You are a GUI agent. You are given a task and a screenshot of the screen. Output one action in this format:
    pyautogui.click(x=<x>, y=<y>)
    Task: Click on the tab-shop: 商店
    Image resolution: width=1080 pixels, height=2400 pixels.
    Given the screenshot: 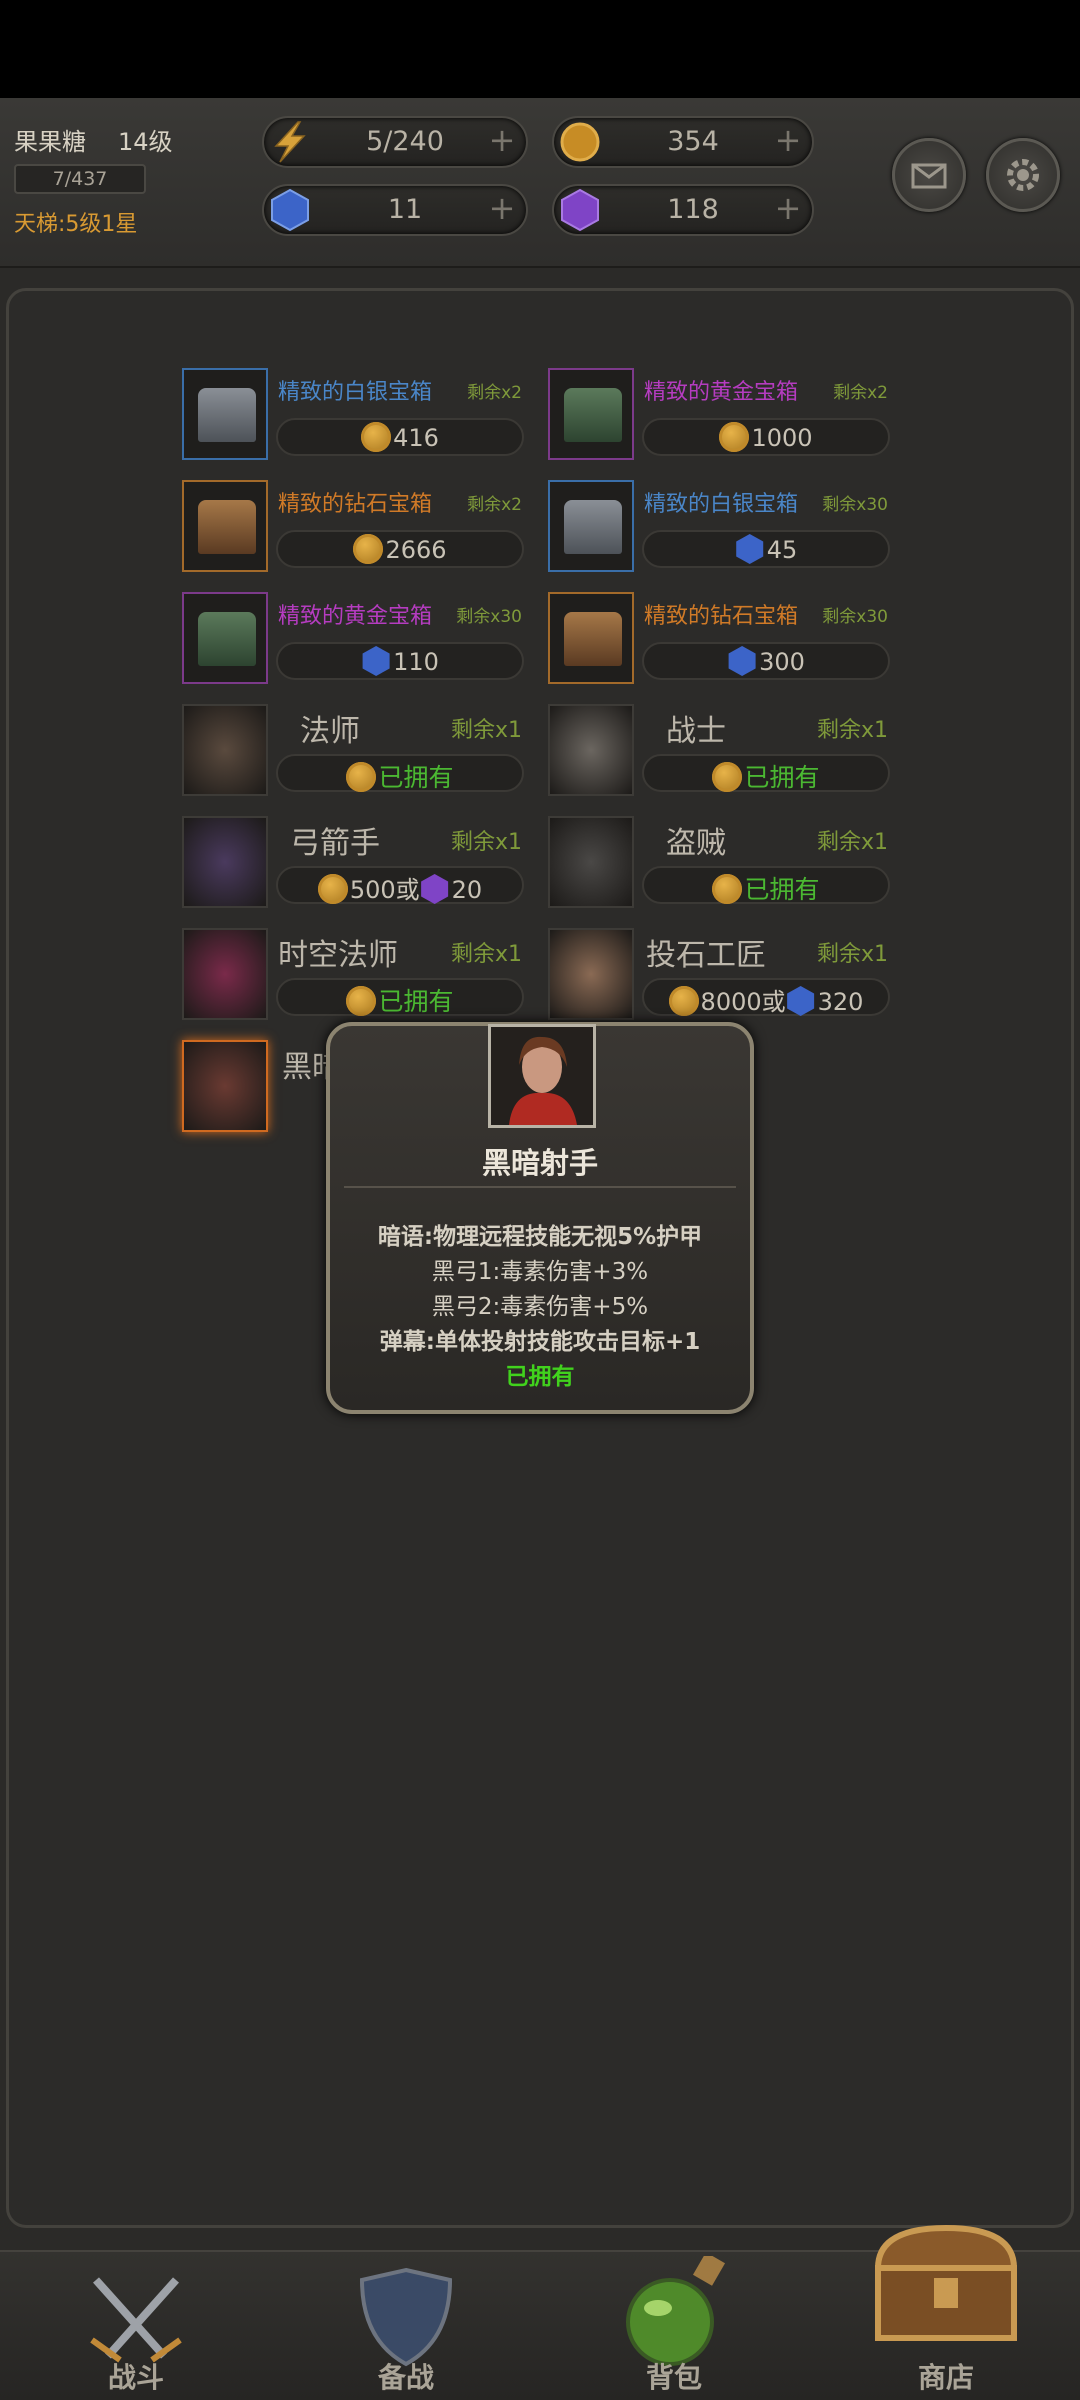 What is the action you would take?
    pyautogui.click(x=946, y=2312)
    